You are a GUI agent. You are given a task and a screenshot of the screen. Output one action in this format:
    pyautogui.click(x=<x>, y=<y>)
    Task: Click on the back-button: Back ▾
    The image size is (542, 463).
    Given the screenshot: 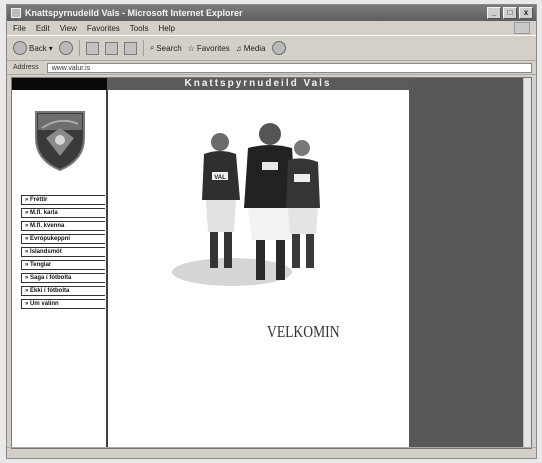 What is the action you would take?
    pyautogui.click(x=33, y=48)
    